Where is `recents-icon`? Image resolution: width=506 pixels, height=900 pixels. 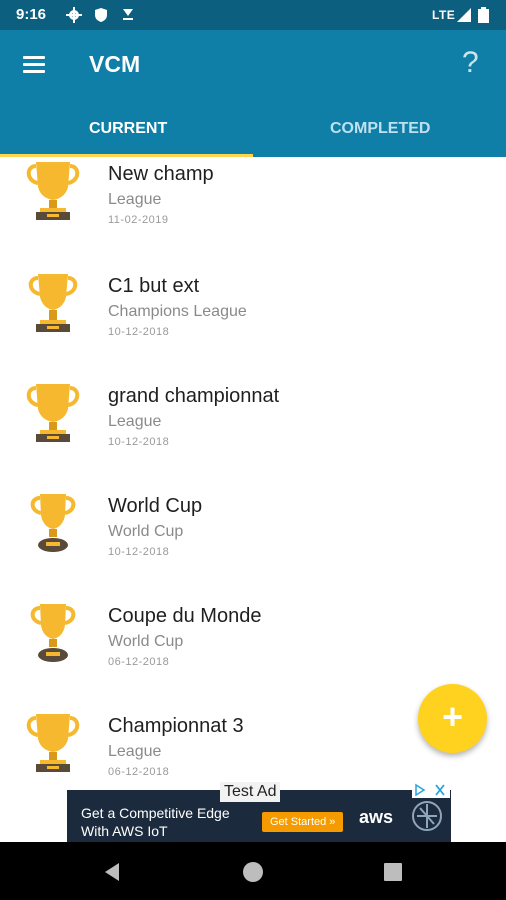 recents-icon is located at coordinates (393, 872).